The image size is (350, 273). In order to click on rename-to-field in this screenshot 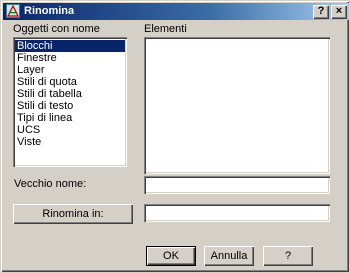, I will do `click(237, 213)`.